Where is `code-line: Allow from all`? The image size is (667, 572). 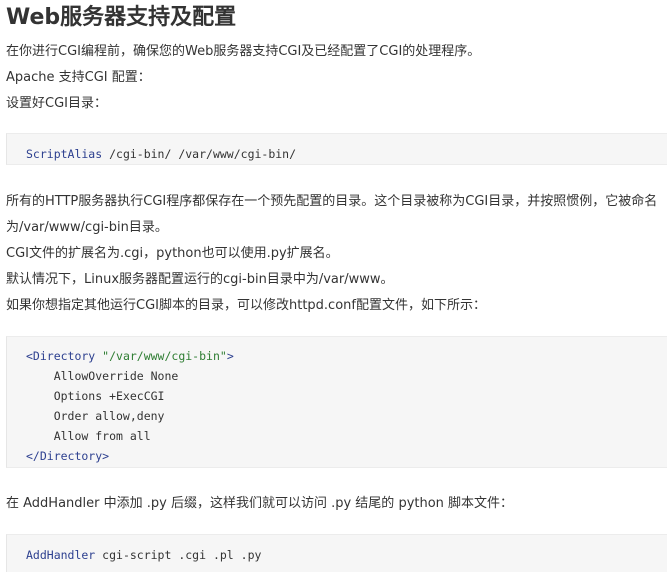 code-line: Allow from all is located at coordinates (88, 436).